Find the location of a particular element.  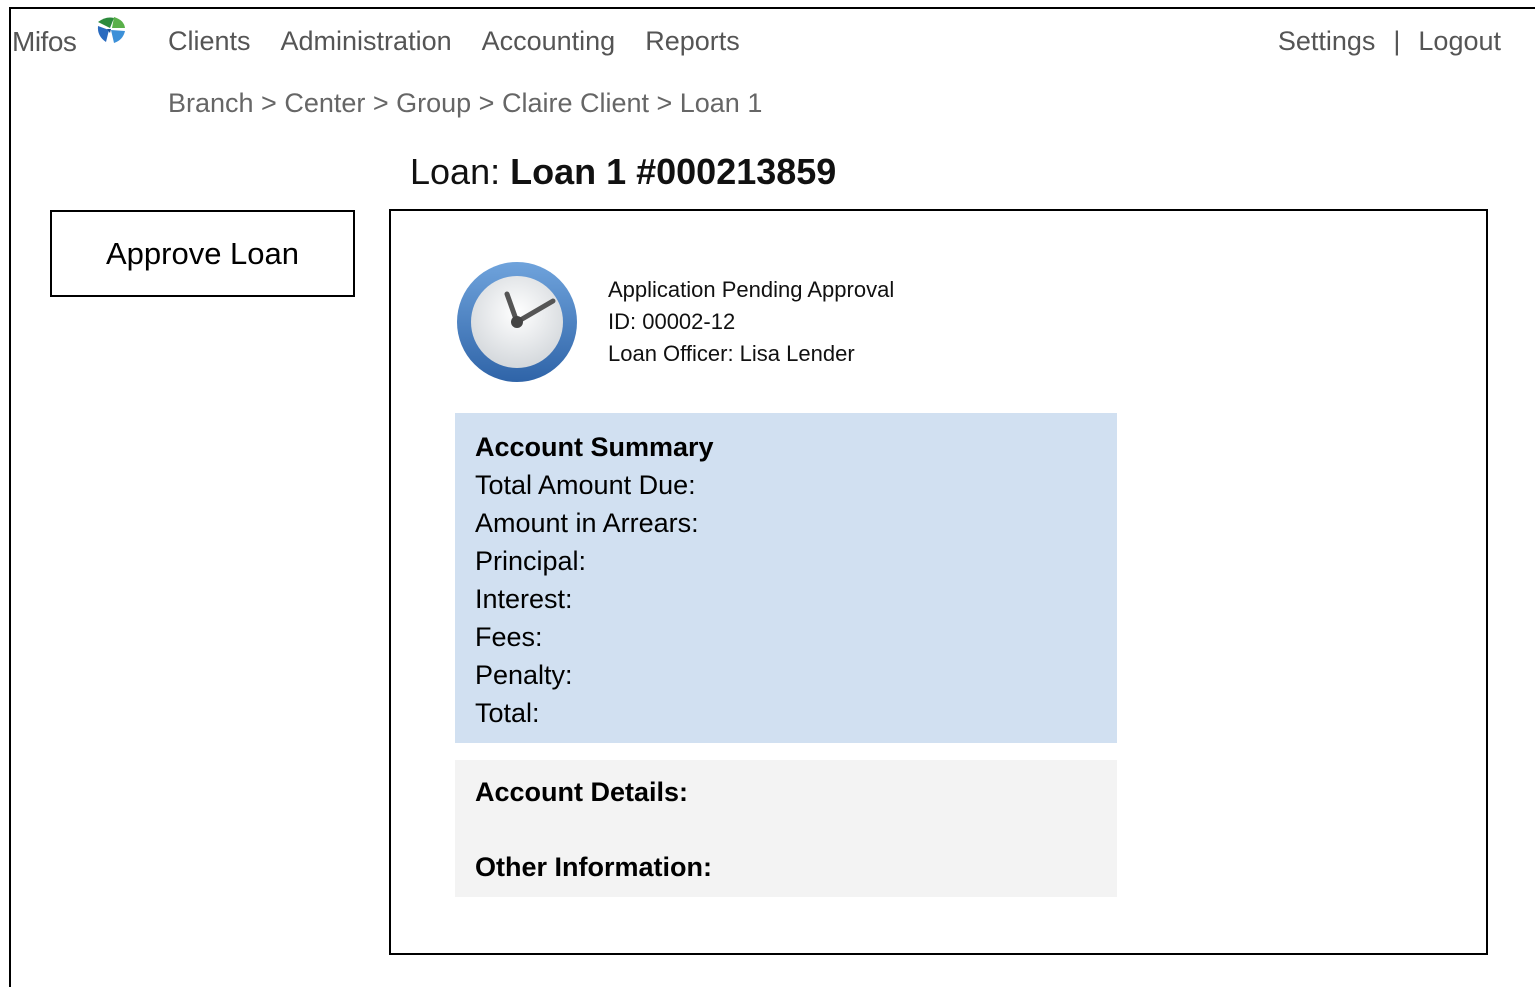

page-title: Loan: Loan 1 #000213859 is located at coordinates (623, 172).